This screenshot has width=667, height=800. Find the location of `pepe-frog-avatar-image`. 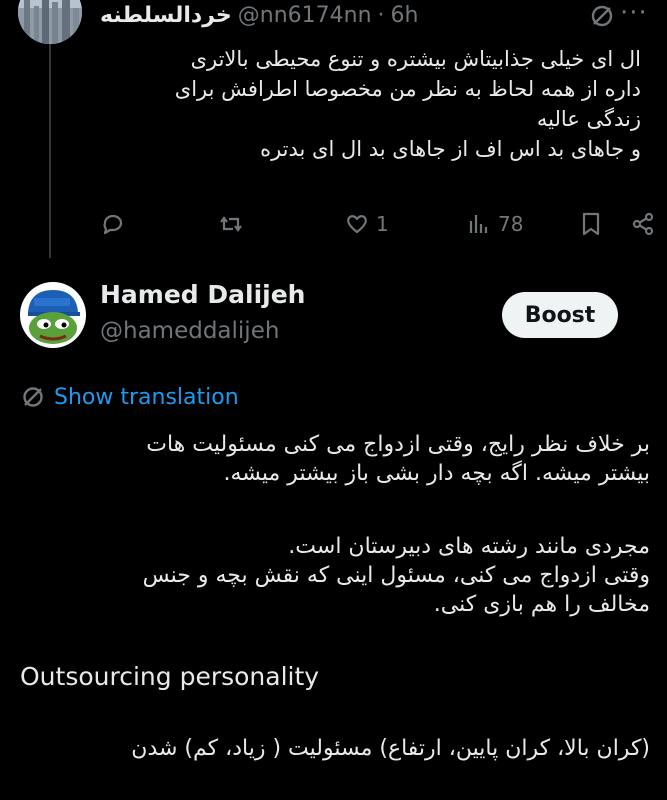

pepe-frog-avatar-image is located at coordinates (53, 315).